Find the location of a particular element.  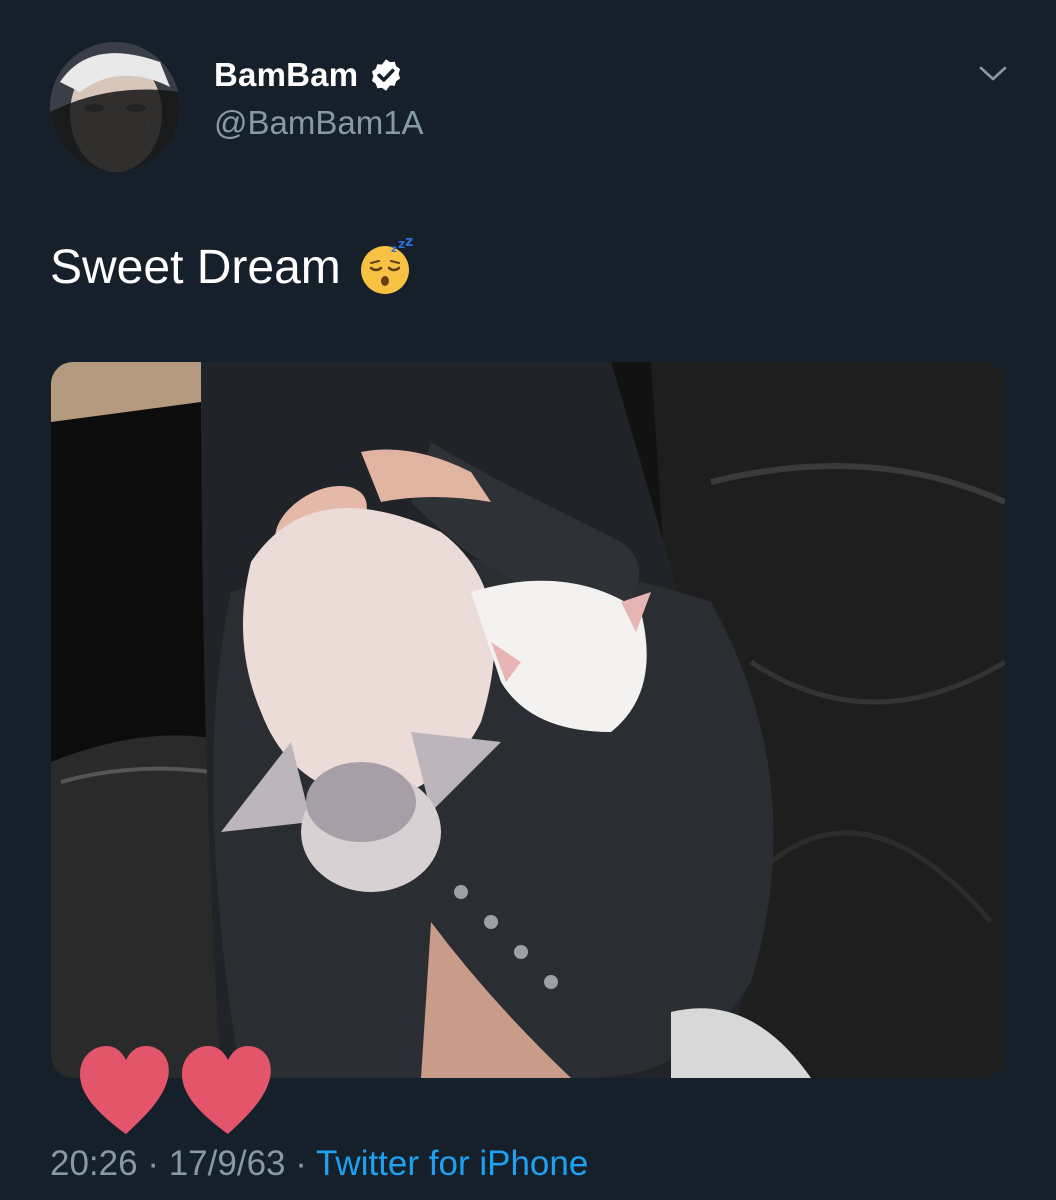

avatar-image is located at coordinates (115, 107).